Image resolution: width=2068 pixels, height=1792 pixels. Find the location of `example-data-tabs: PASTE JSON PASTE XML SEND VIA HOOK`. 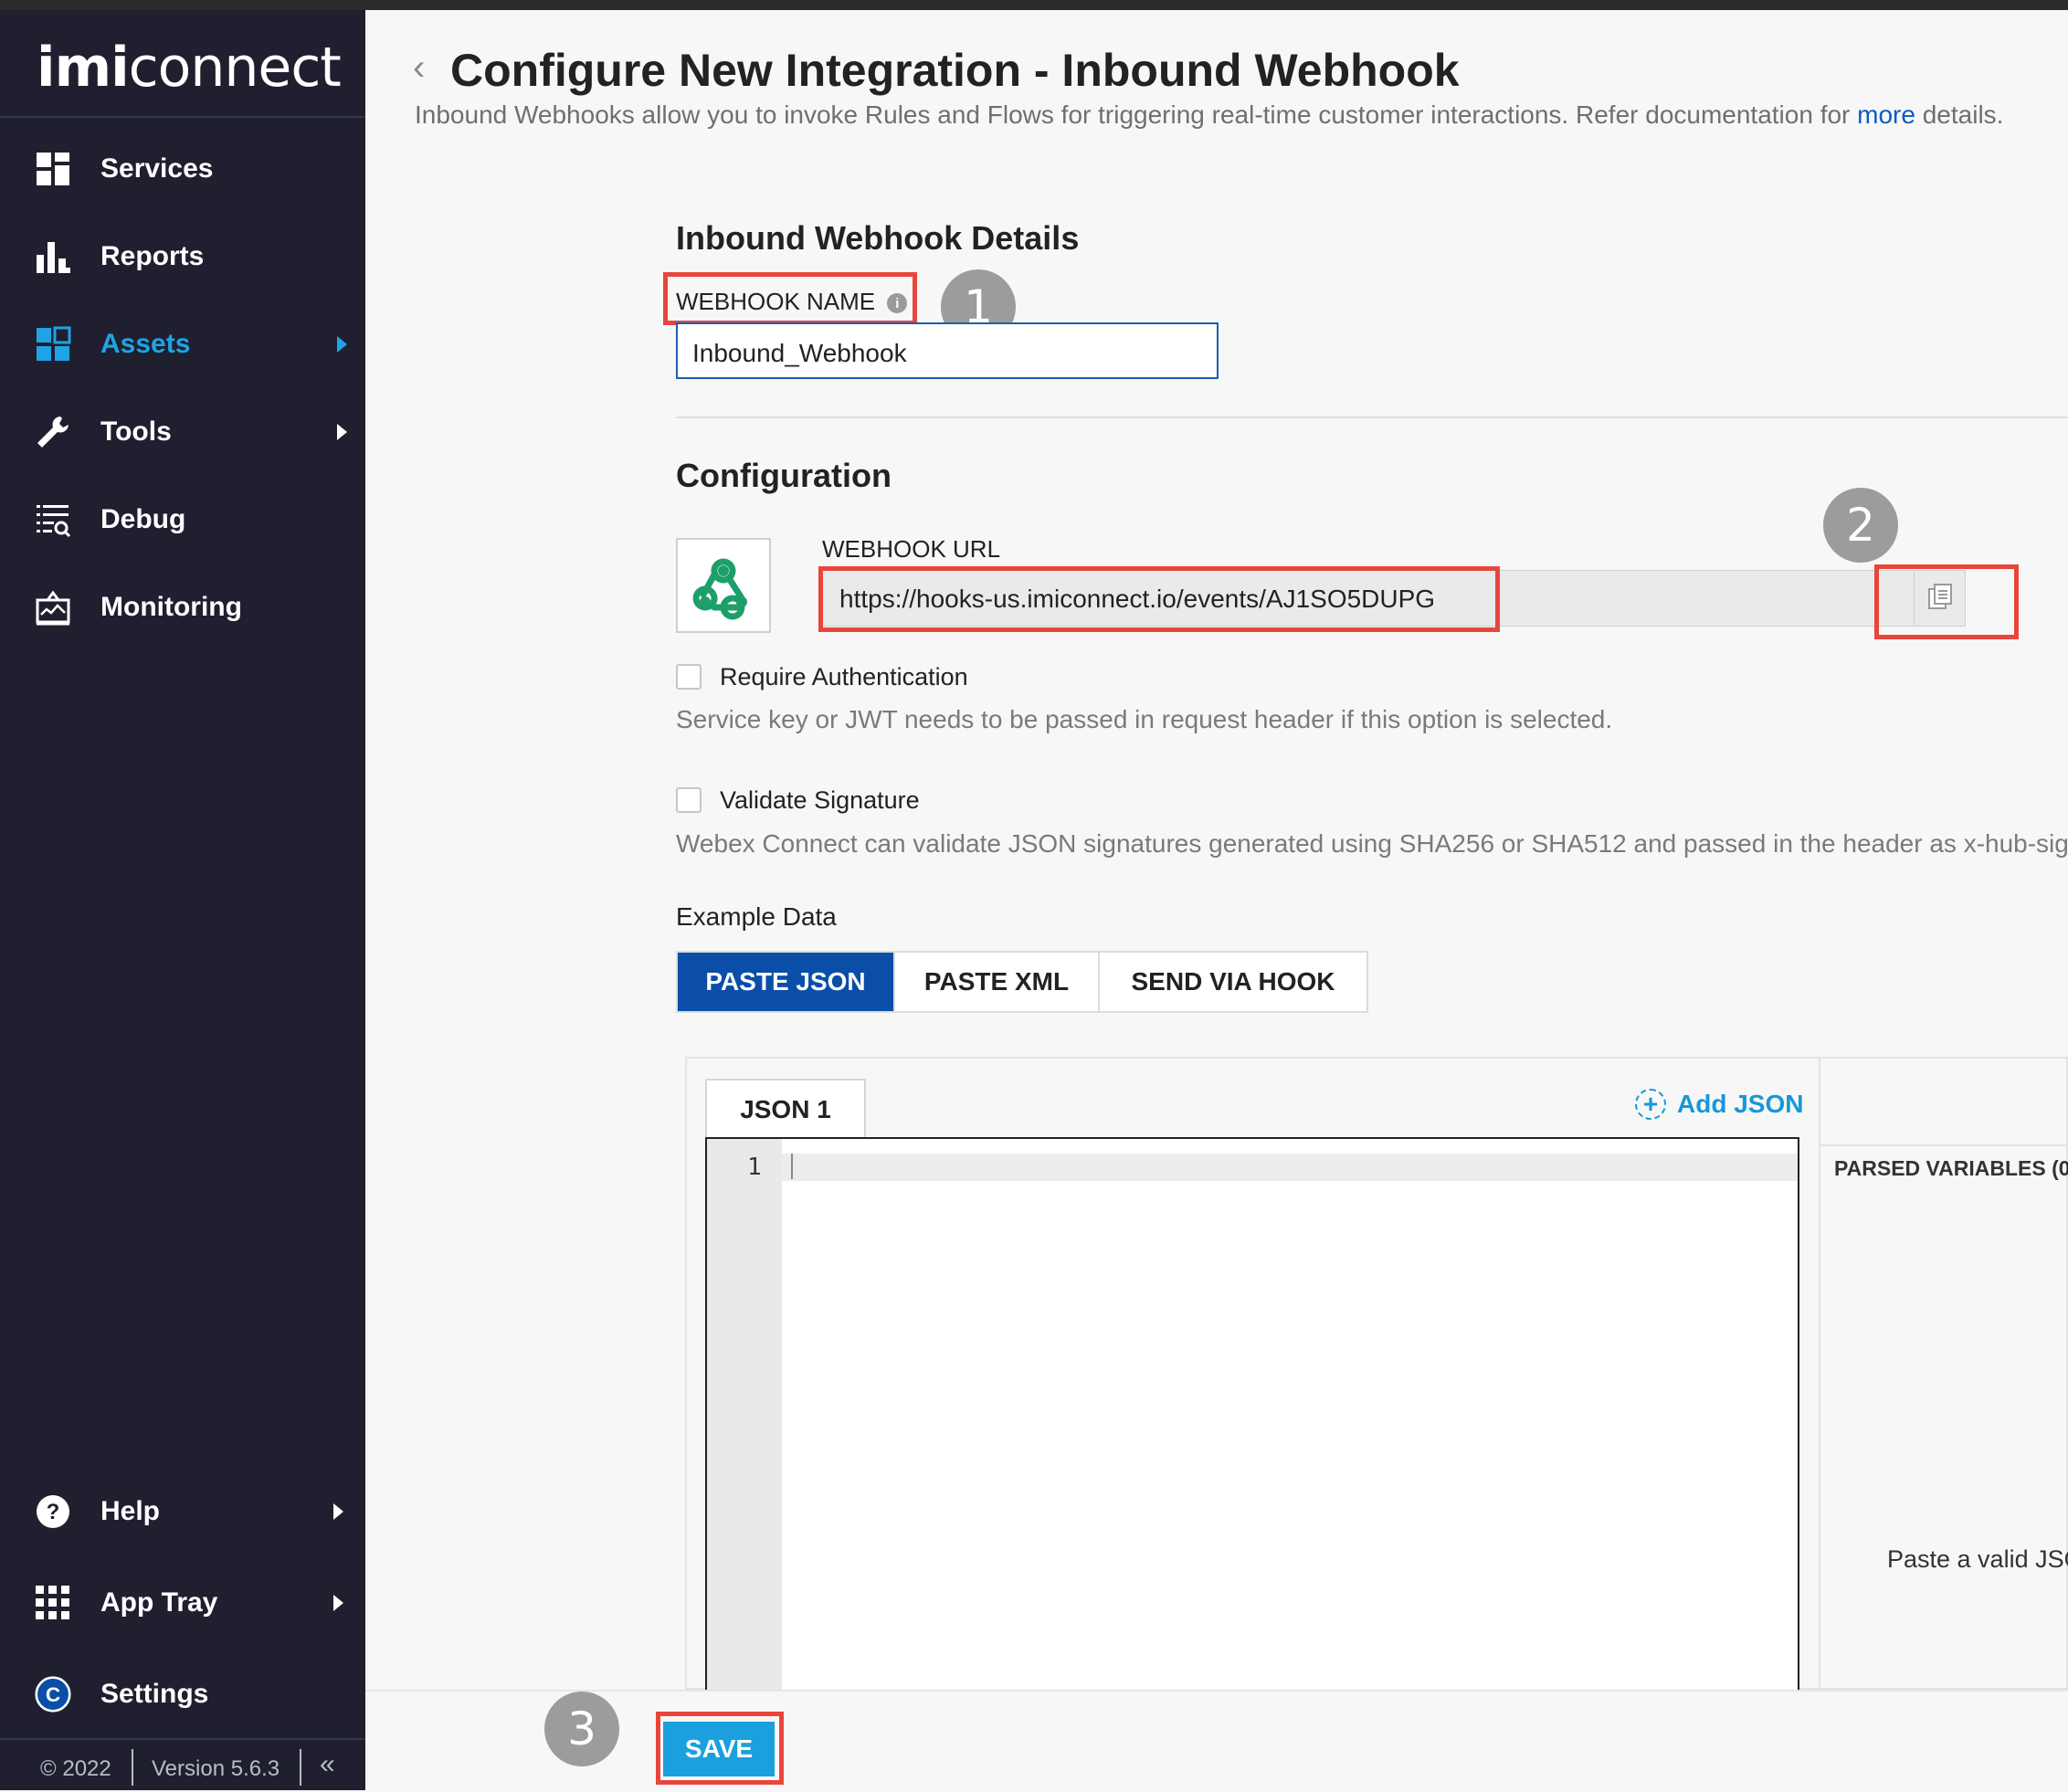

example-data-tabs: PASTE JSON PASTE XML SEND VIA HOOK is located at coordinates (1022, 982).